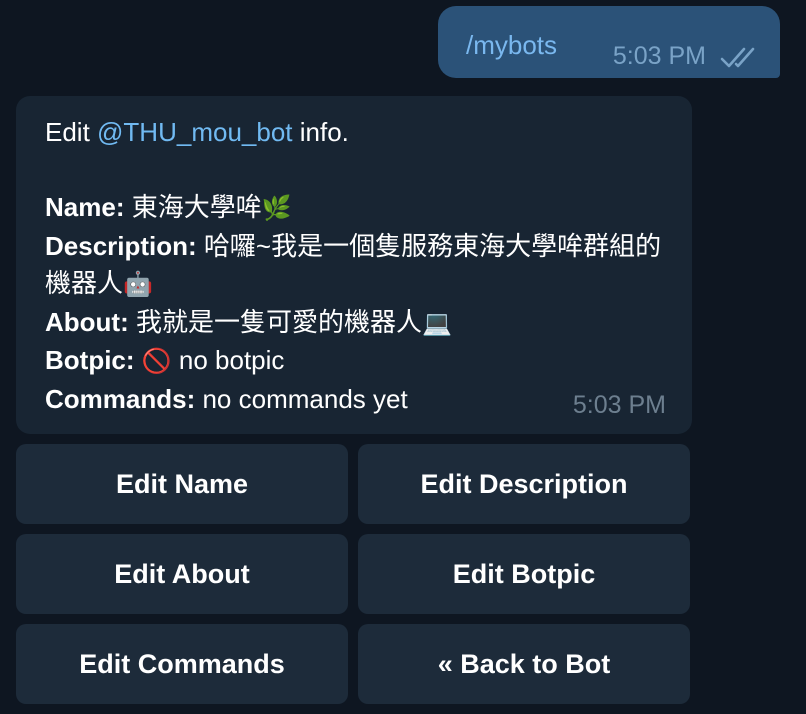 The height and width of the screenshot is (714, 806). Describe the element at coordinates (228, 360) in the screenshot. I see `botpic-value: no botpic` at that location.